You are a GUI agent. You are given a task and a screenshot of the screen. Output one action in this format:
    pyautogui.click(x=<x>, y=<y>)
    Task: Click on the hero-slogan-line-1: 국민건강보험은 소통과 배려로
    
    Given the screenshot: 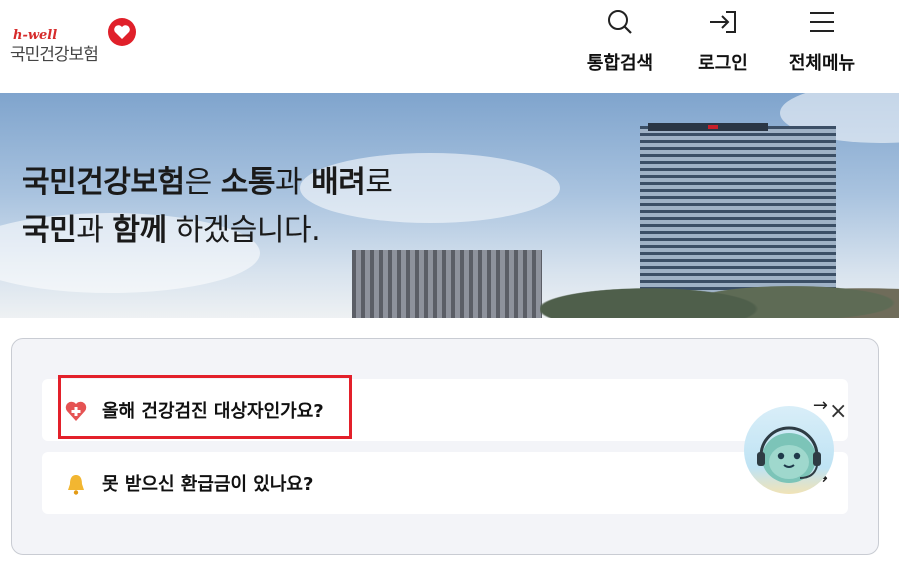 What is the action you would take?
    pyautogui.click(x=207, y=183)
    